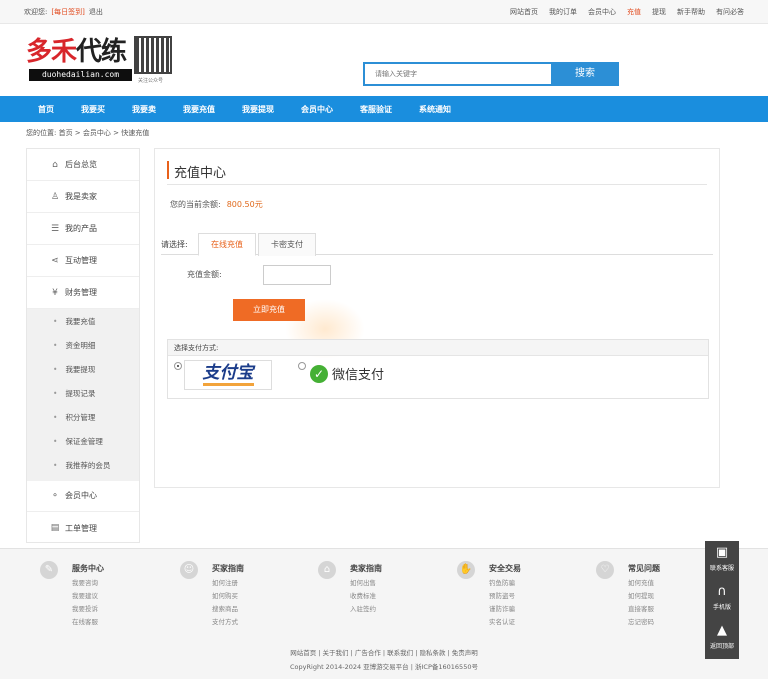 This screenshot has height=679, width=768. What do you see at coordinates (722, 638) in the screenshot?
I see `back-to-top-button: ▲ 返回顶部` at bounding box center [722, 638].